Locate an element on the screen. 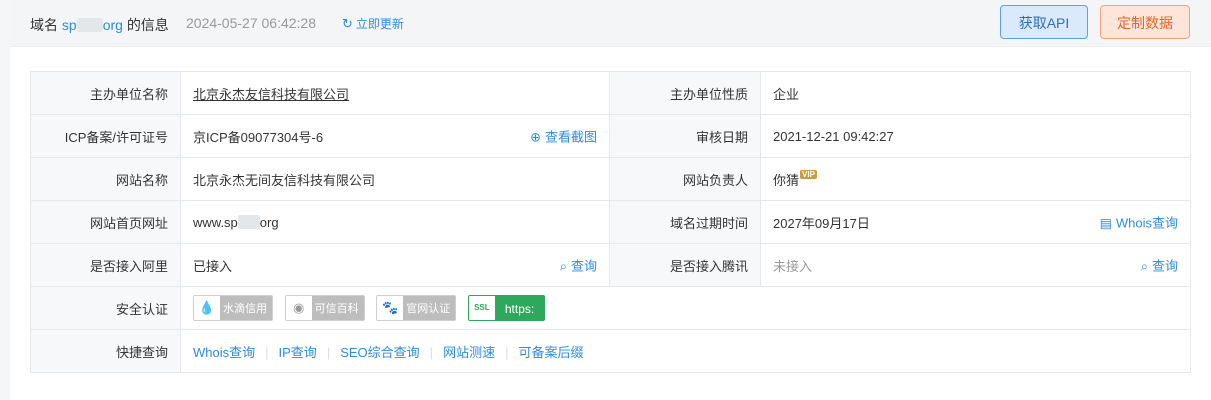 The height and width of the screenshot is (400, 1211). homepage-value: www.sp org is located at coordinates (395, 222).